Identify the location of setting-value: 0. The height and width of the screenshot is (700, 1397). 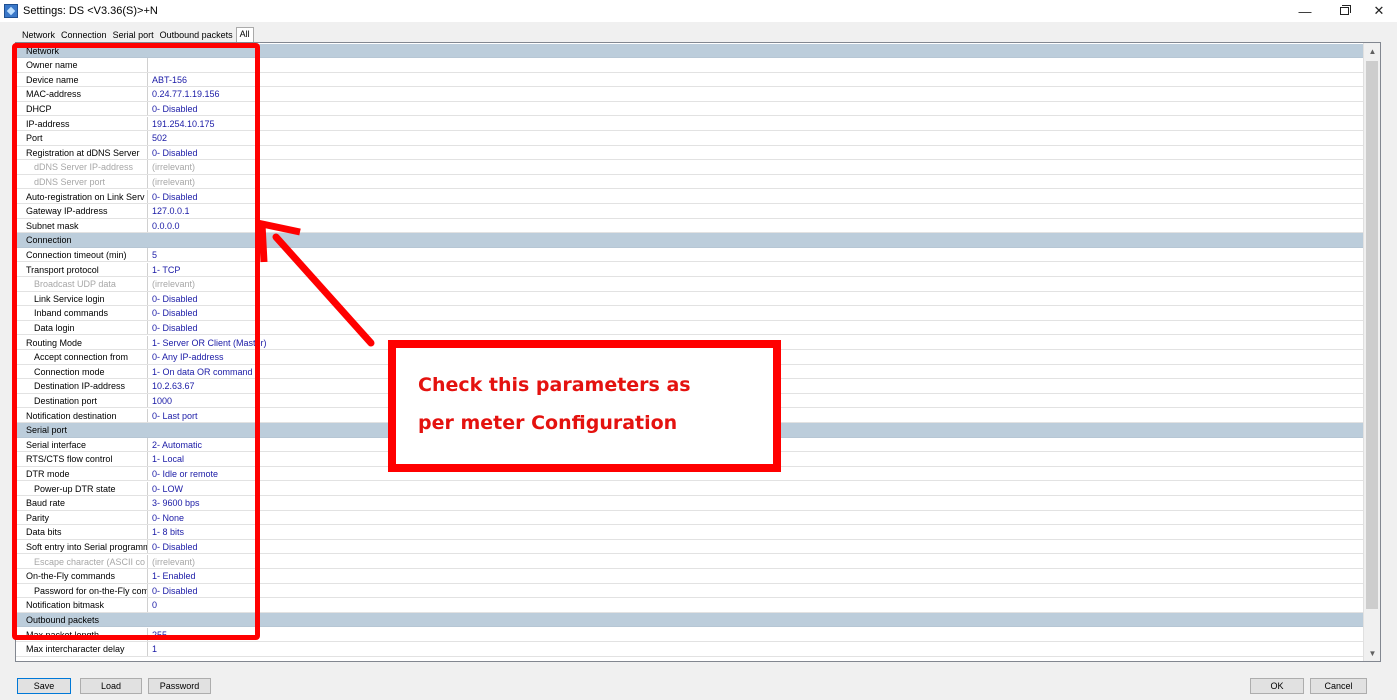
(152, 605).